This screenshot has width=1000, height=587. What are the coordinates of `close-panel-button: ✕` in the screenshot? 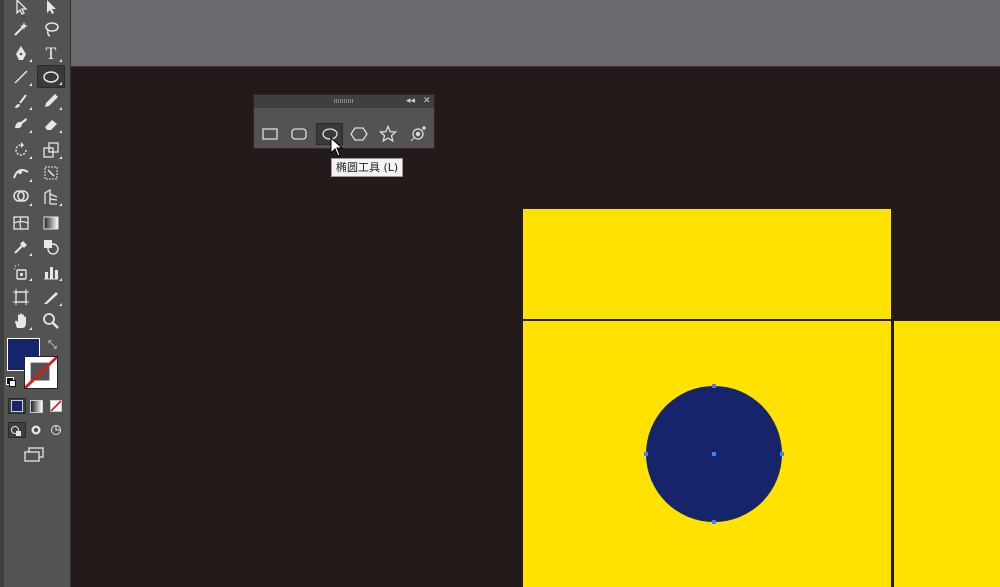 It's located at (427, 101).